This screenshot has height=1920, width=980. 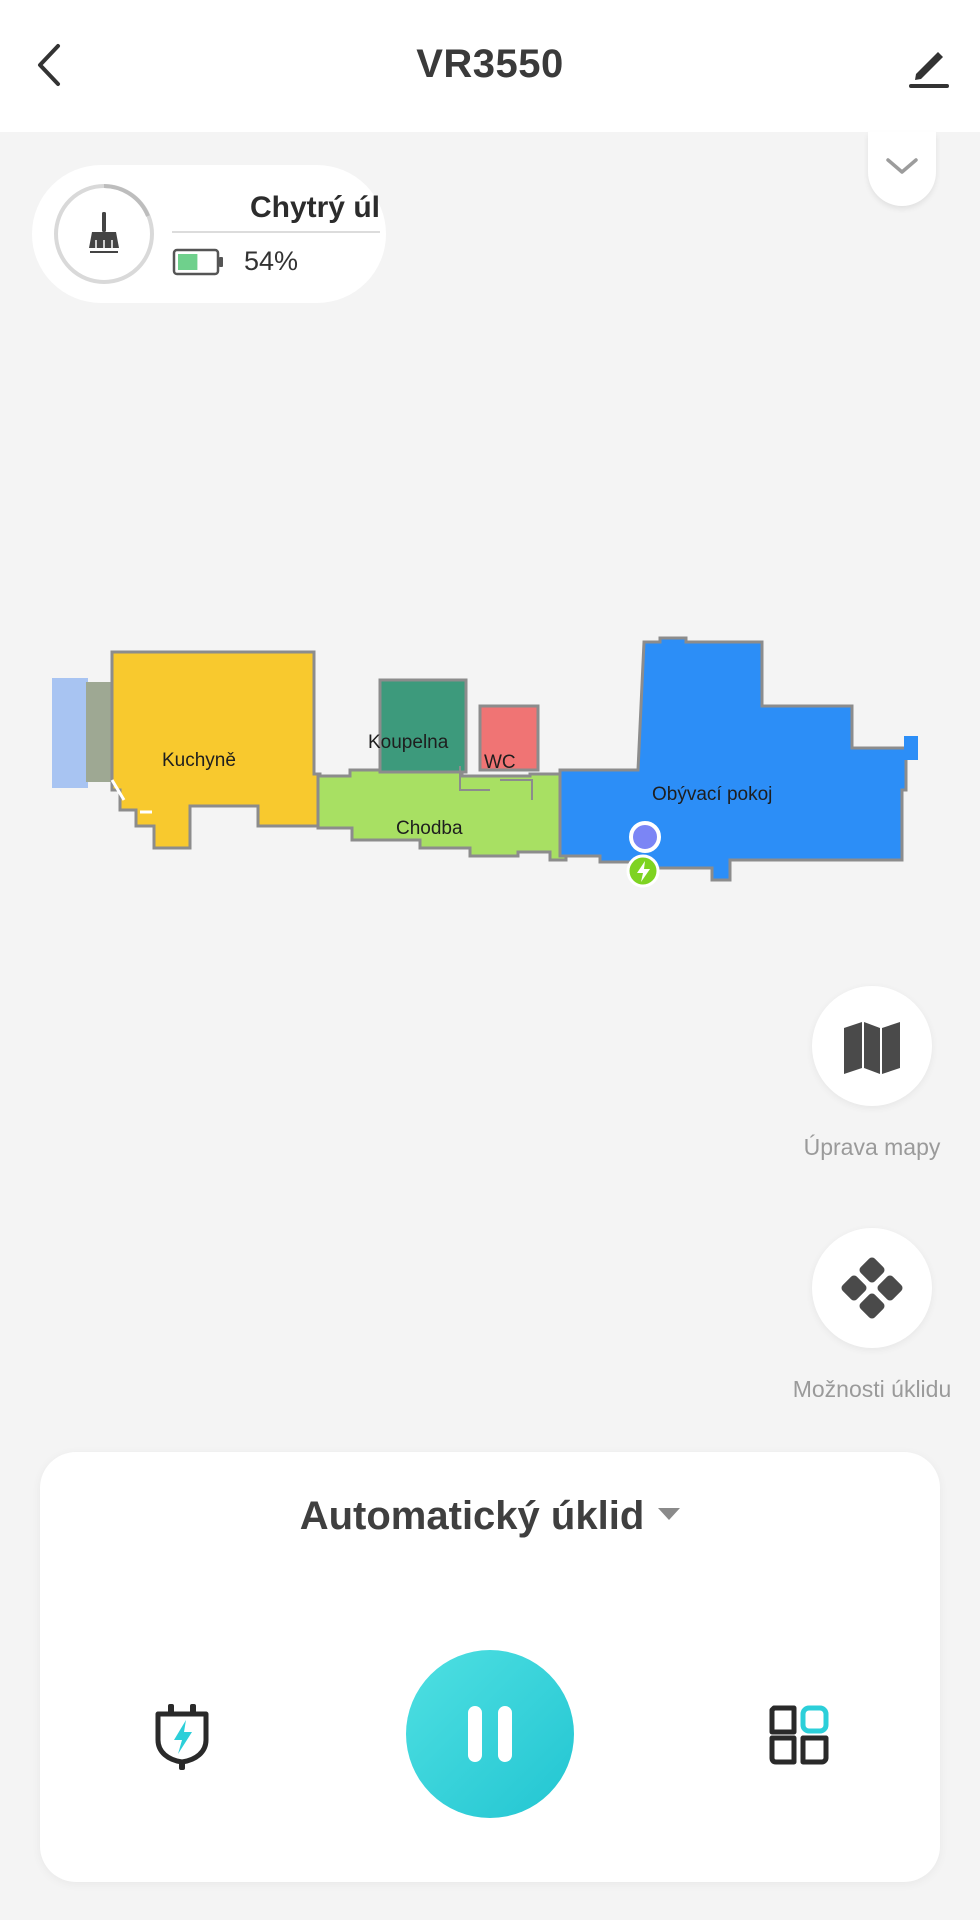 I want to click on pause-bar-right, so click(x=505, y=1734).